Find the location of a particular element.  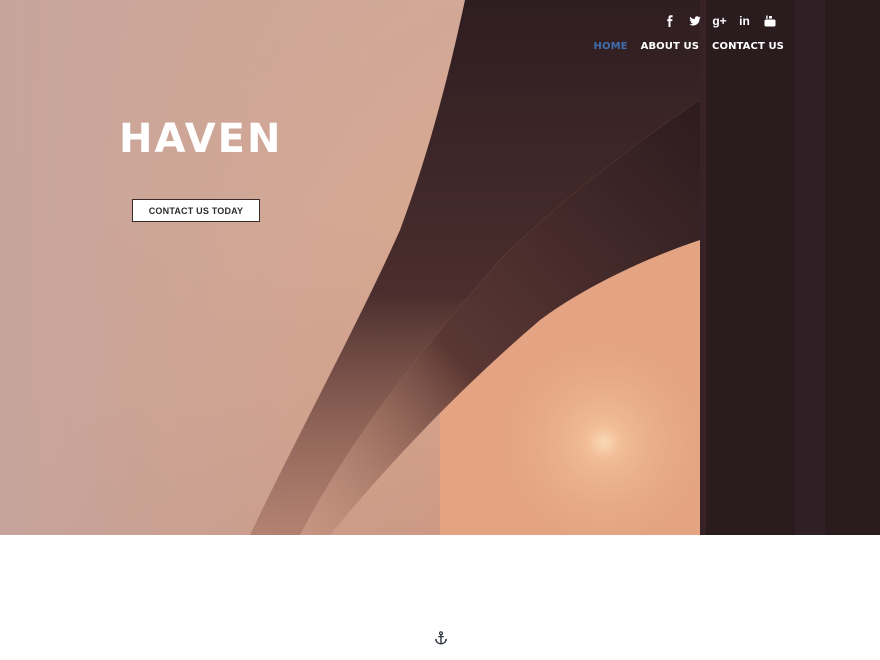

nav-contact-us: CONTACT US is located at coordinates (748, 46).